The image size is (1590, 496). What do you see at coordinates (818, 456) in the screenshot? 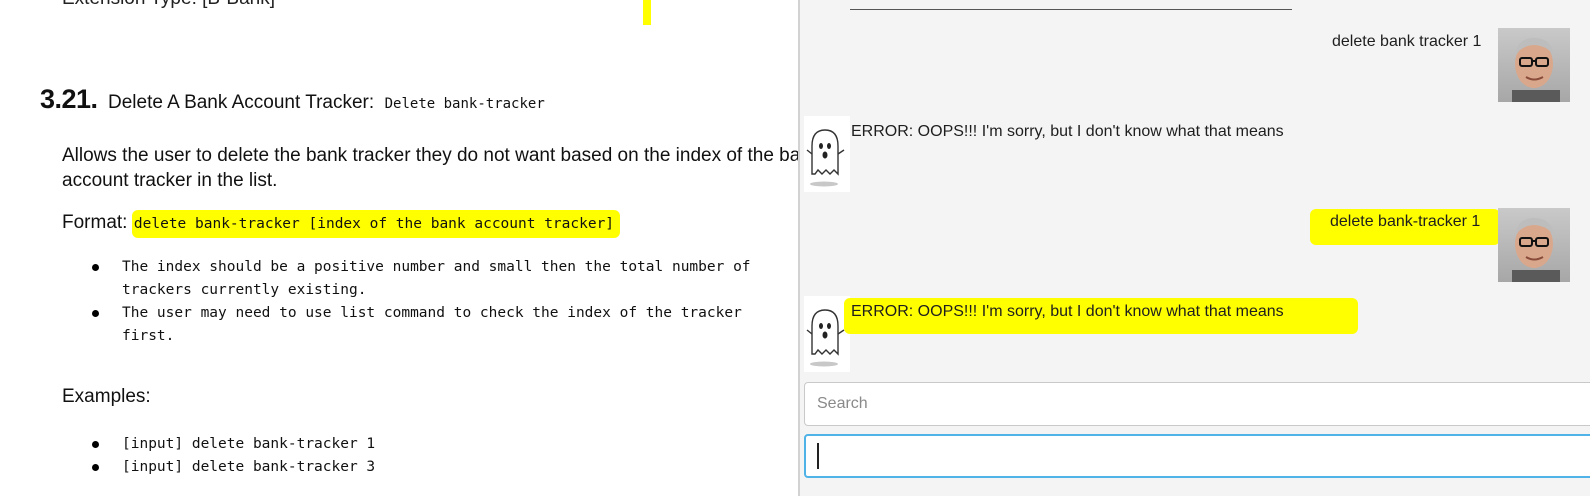
I see `text-cursor` at bounding box center [818, 456].